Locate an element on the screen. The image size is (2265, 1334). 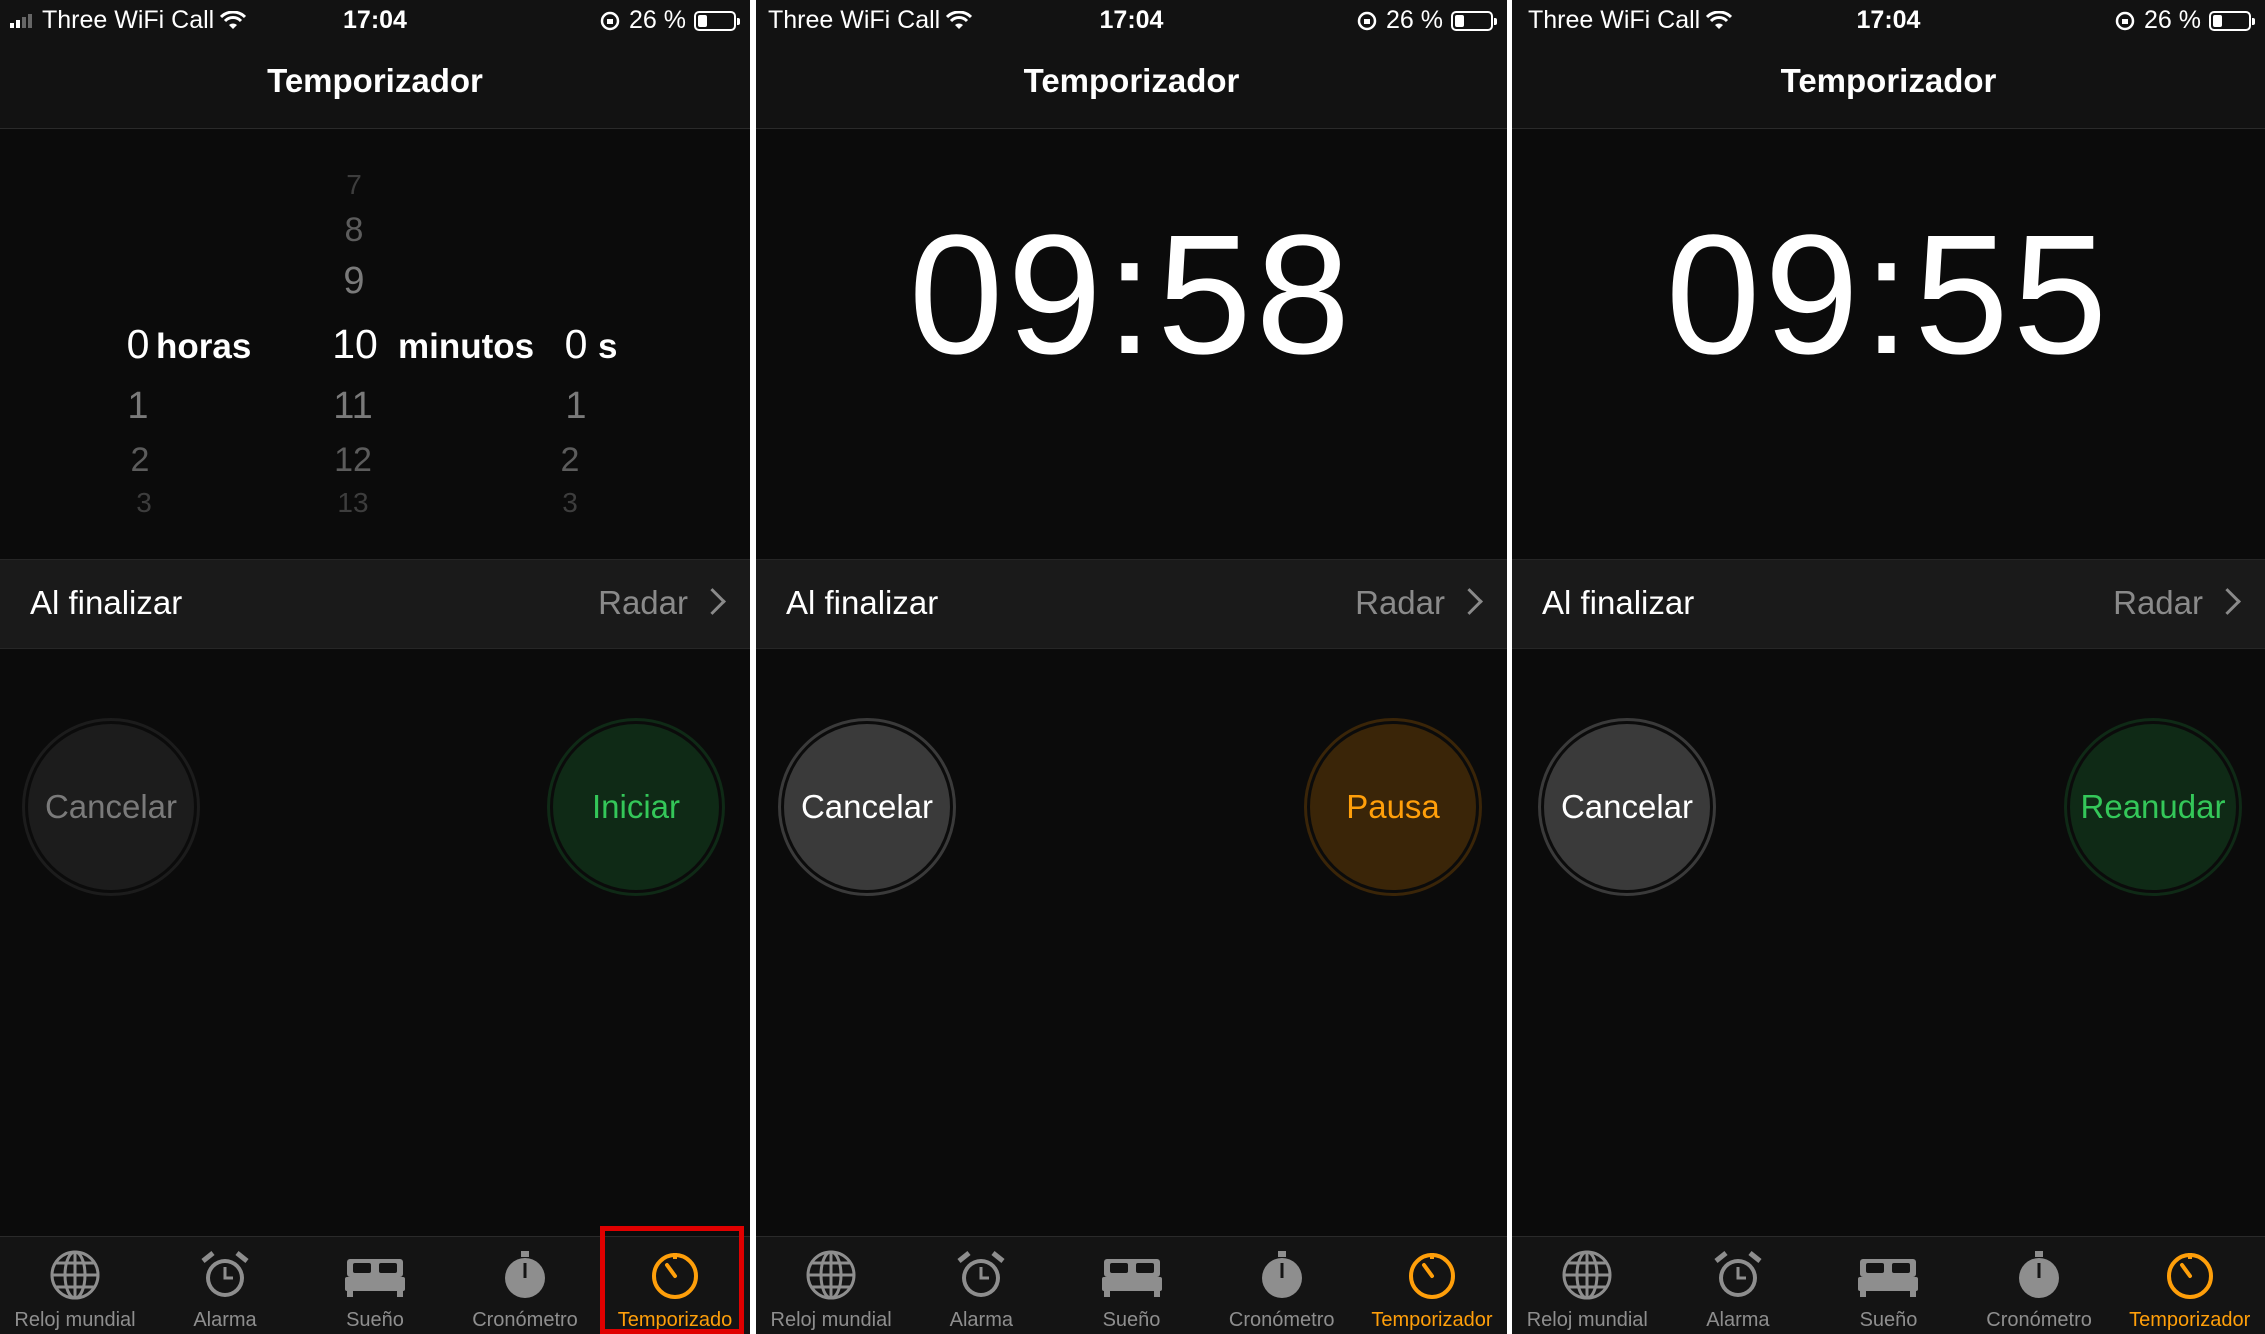
status-right: 26 % is located at coordinates (1426, 20).